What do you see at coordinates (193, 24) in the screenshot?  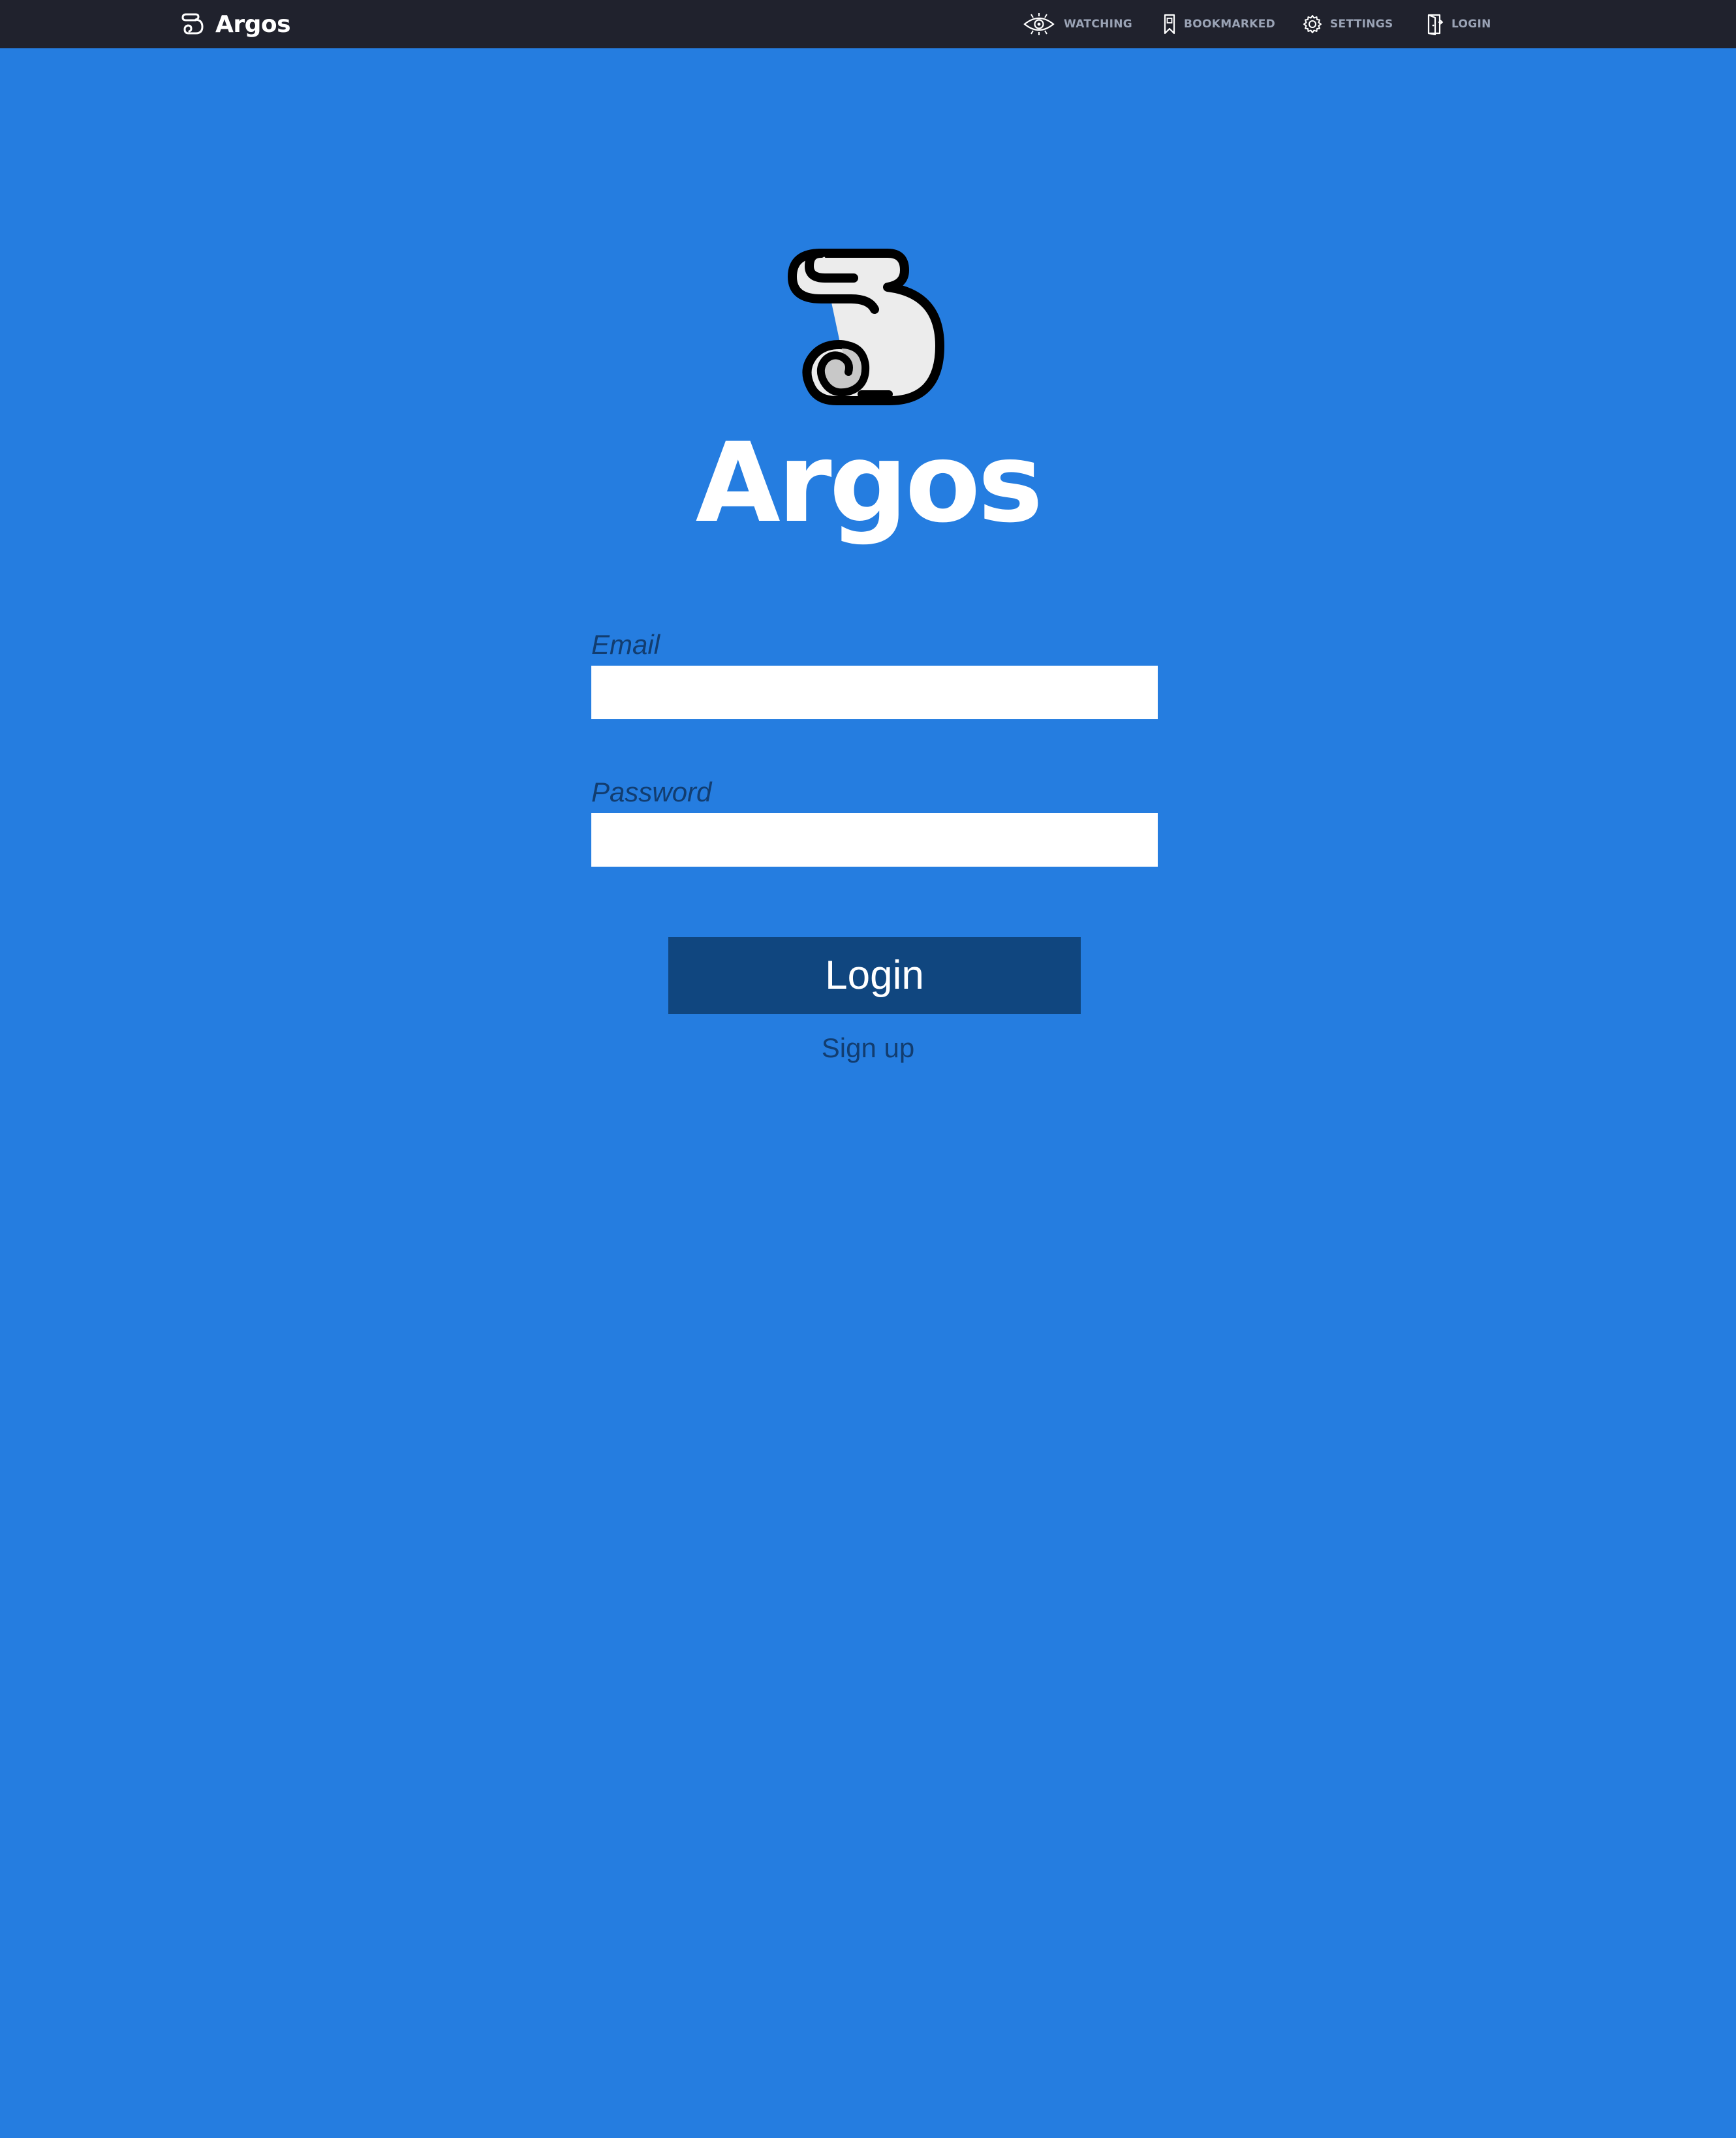 I see `scroll-icon` at bounding box center [193, 24].